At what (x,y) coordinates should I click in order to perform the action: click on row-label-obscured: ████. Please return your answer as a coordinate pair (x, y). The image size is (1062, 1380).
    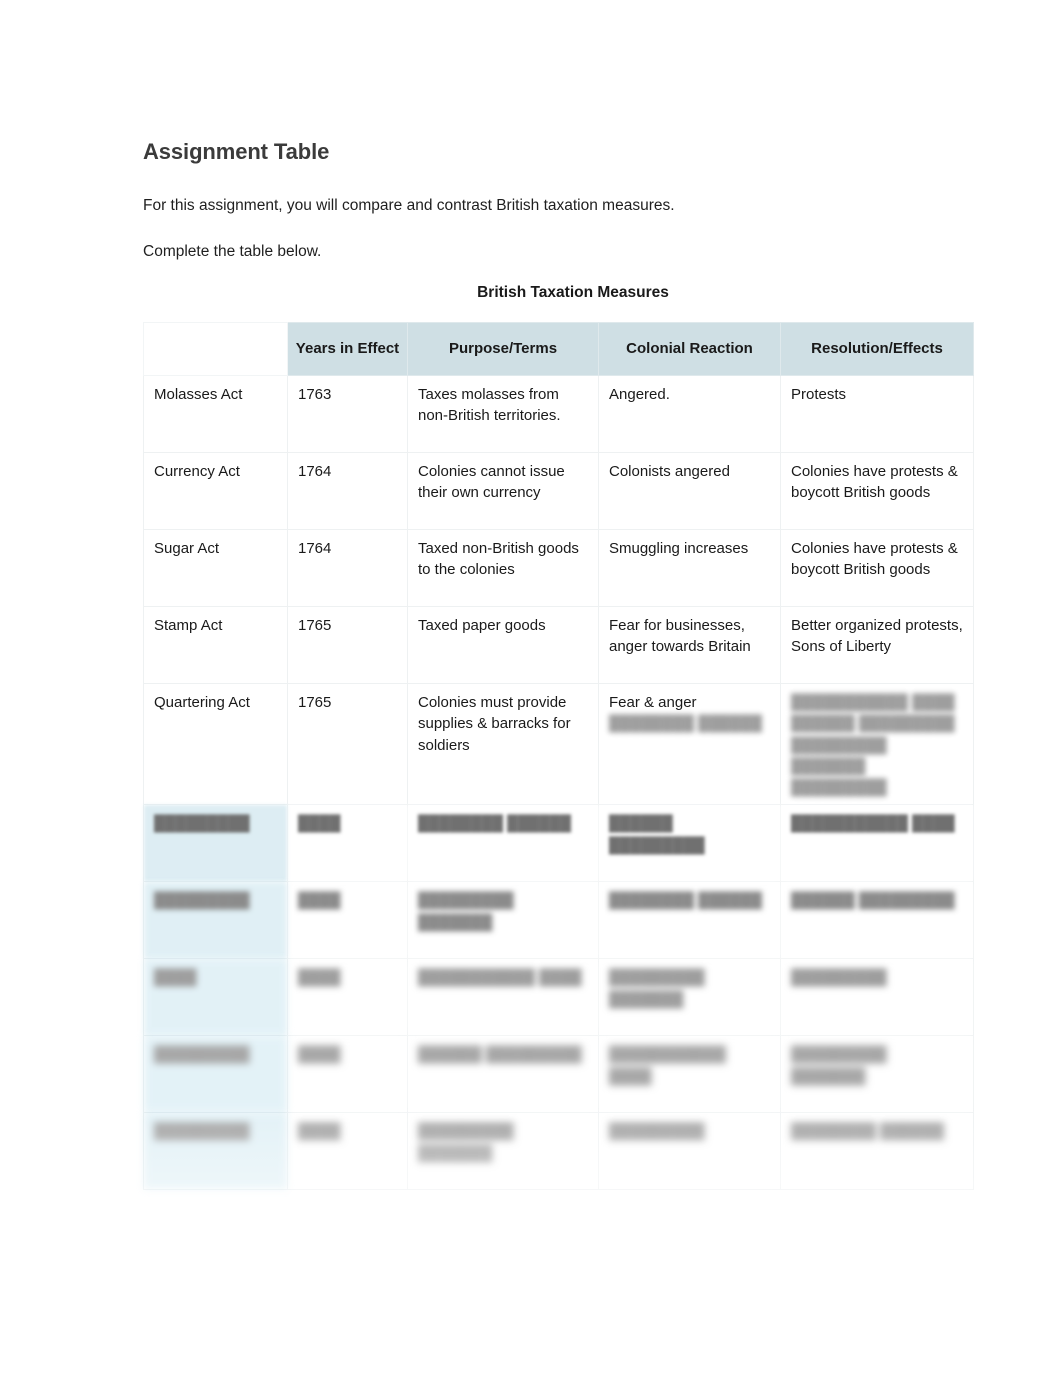
    Looking at the image, I should click on (215, 997).